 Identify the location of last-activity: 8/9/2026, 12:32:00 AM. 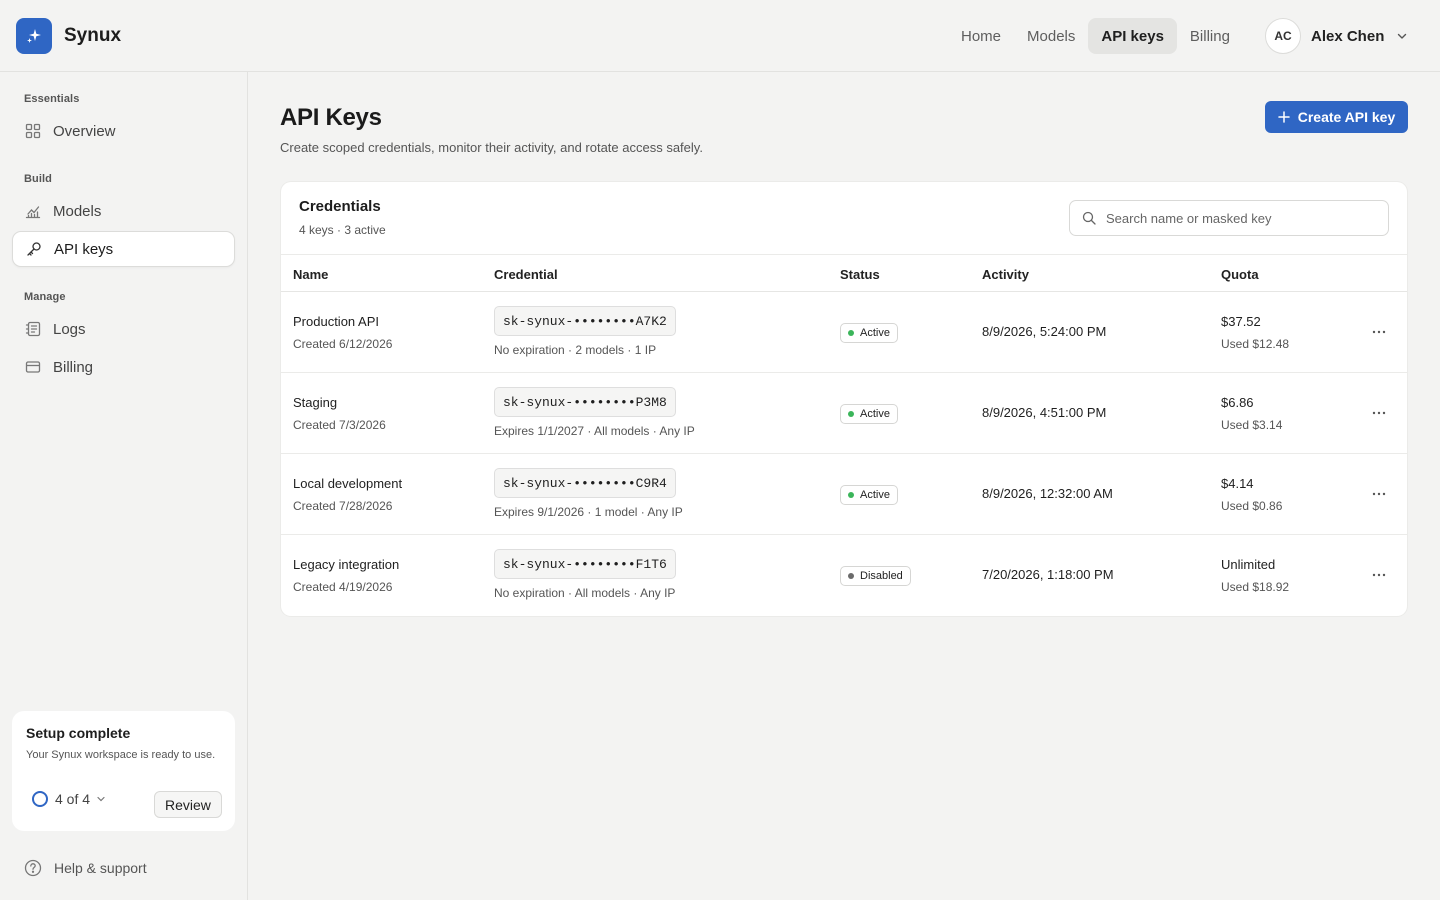
(1047, 493).